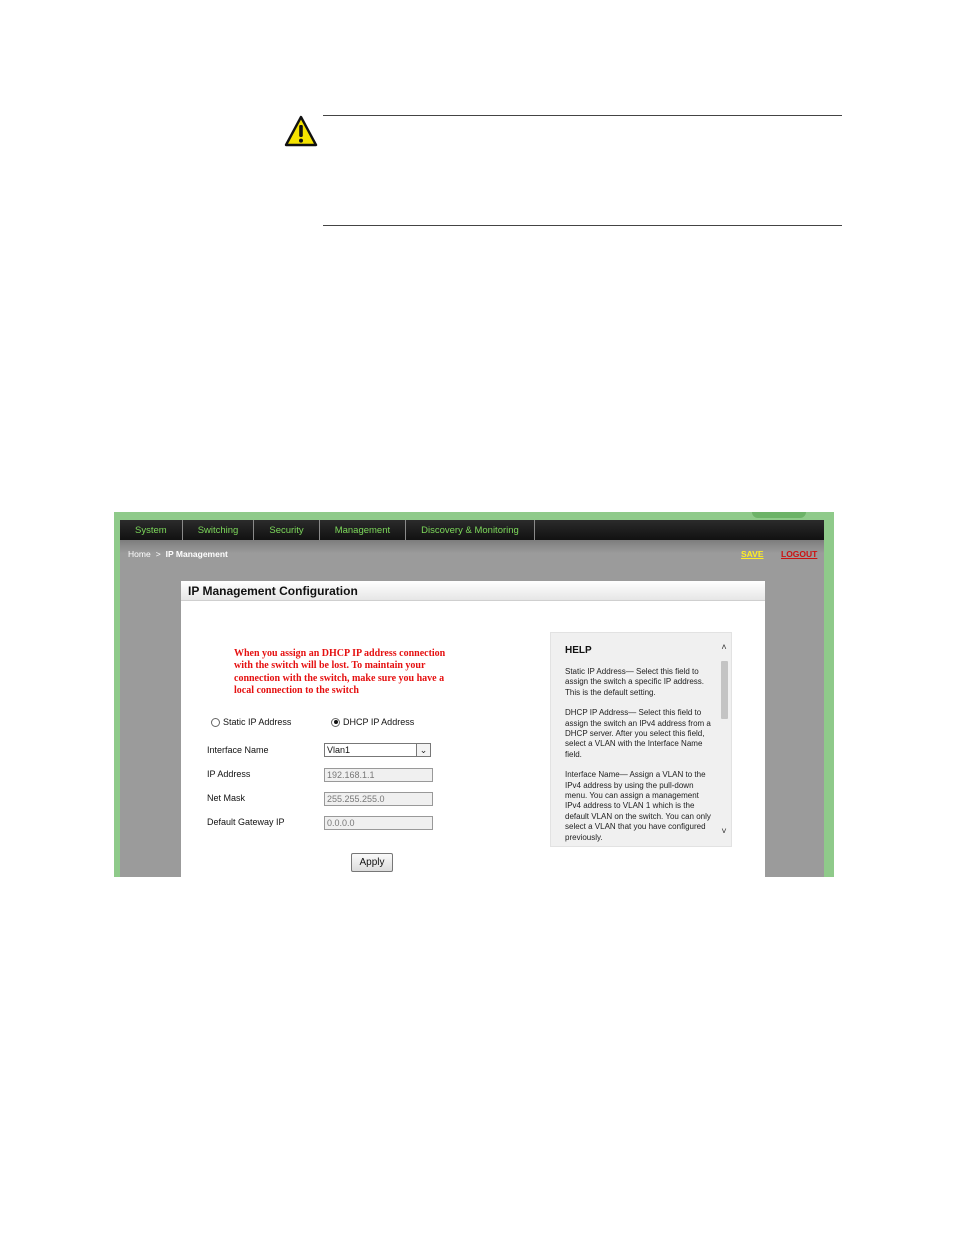  I want to click on chevron-up-icon: ˄, so click(724, 647).